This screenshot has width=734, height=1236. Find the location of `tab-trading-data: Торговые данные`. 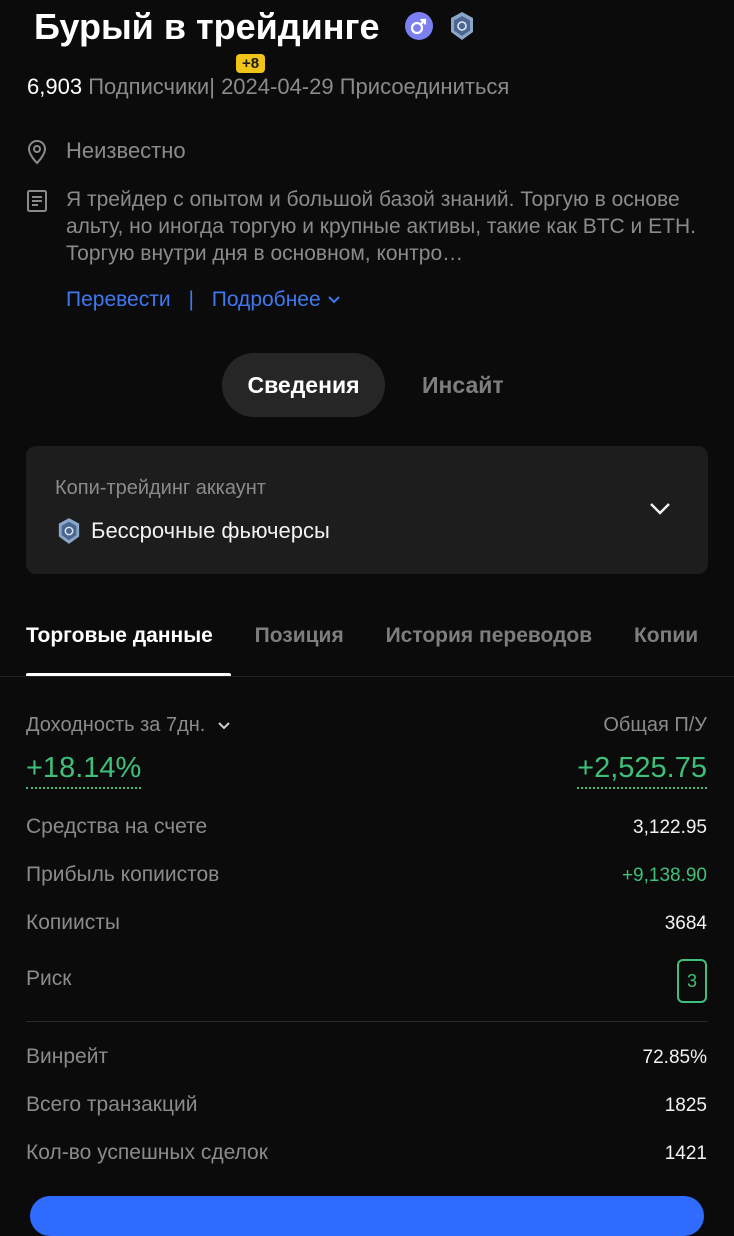

tab-trading-data: Торговые данные is located at coordinates (119, 636).